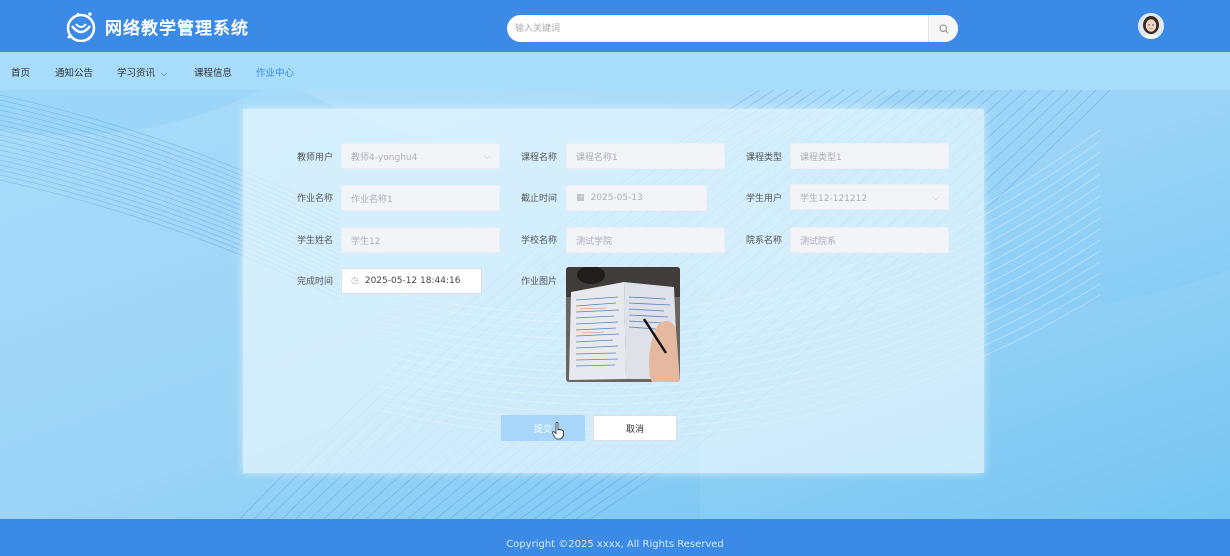  Describe the element at coordinates (834, 198) in the screenshot. I see `student-user-value: 学生12-121212` at that location.